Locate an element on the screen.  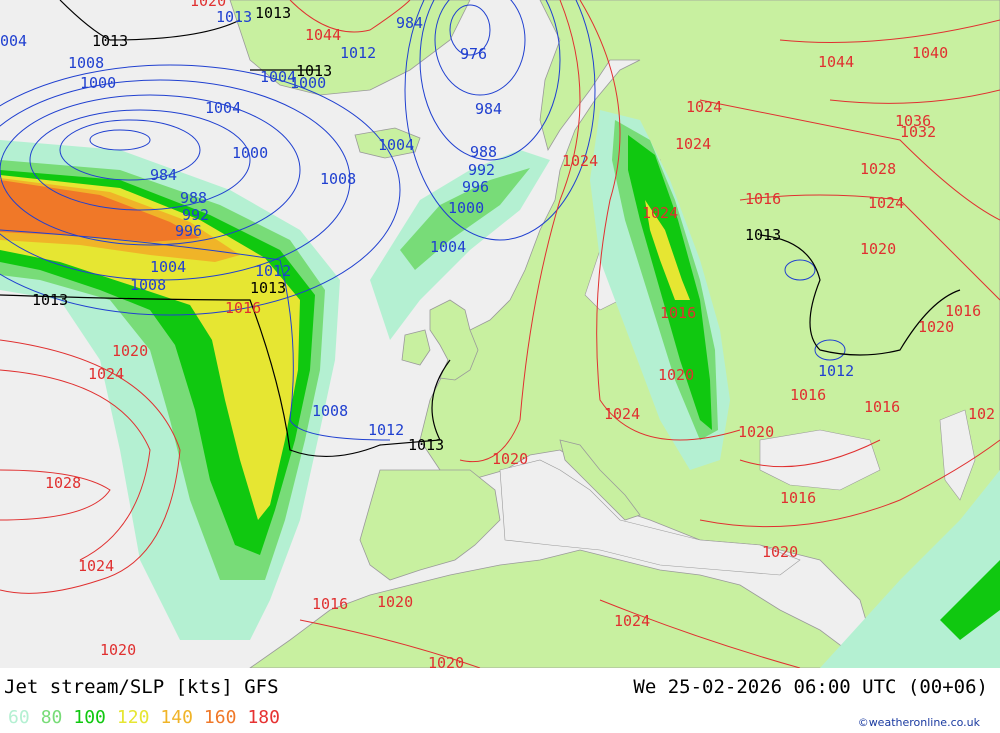
label-blue: 004 is located at coordinates (13, 41).